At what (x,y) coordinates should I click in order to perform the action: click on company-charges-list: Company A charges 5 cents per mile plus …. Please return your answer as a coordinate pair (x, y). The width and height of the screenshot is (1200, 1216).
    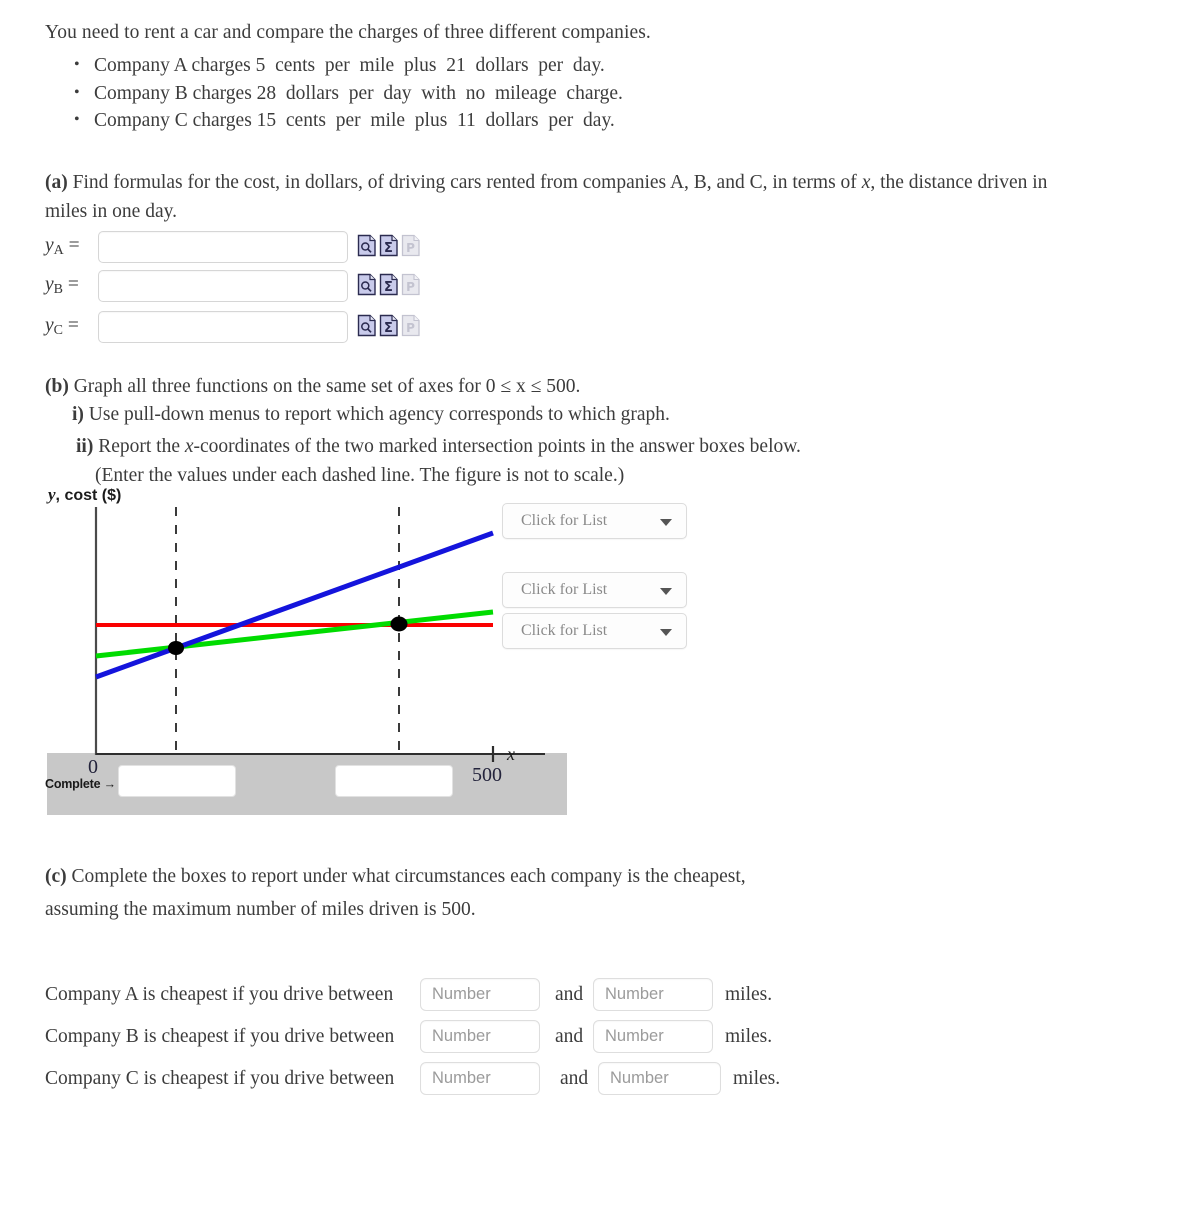
    Looking at the image, I should click on (341, 93).